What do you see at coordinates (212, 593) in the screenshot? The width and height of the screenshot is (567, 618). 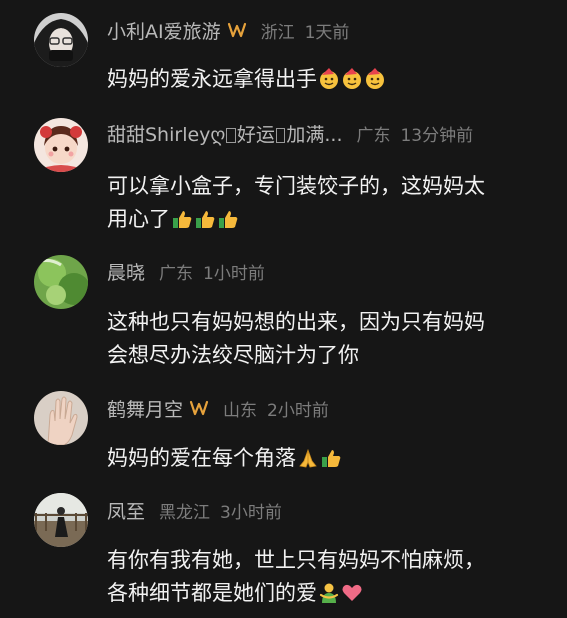 I see `comment-line-text: 各种细节都是她们的爱` at bounding box center [212, 593].